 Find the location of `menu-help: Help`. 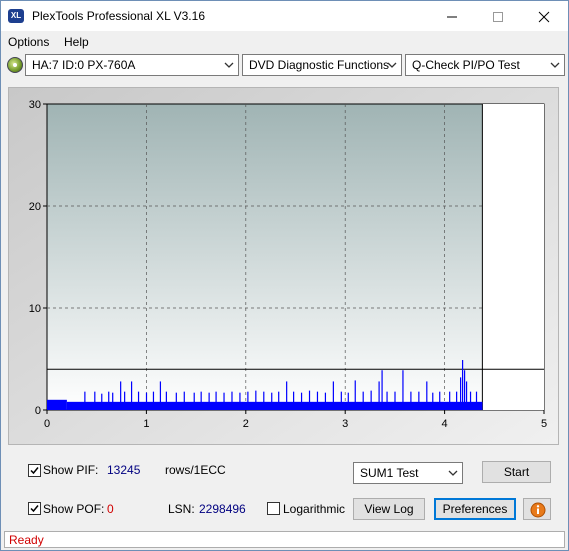

menu-help: Help is located at coordinates (76, 42).